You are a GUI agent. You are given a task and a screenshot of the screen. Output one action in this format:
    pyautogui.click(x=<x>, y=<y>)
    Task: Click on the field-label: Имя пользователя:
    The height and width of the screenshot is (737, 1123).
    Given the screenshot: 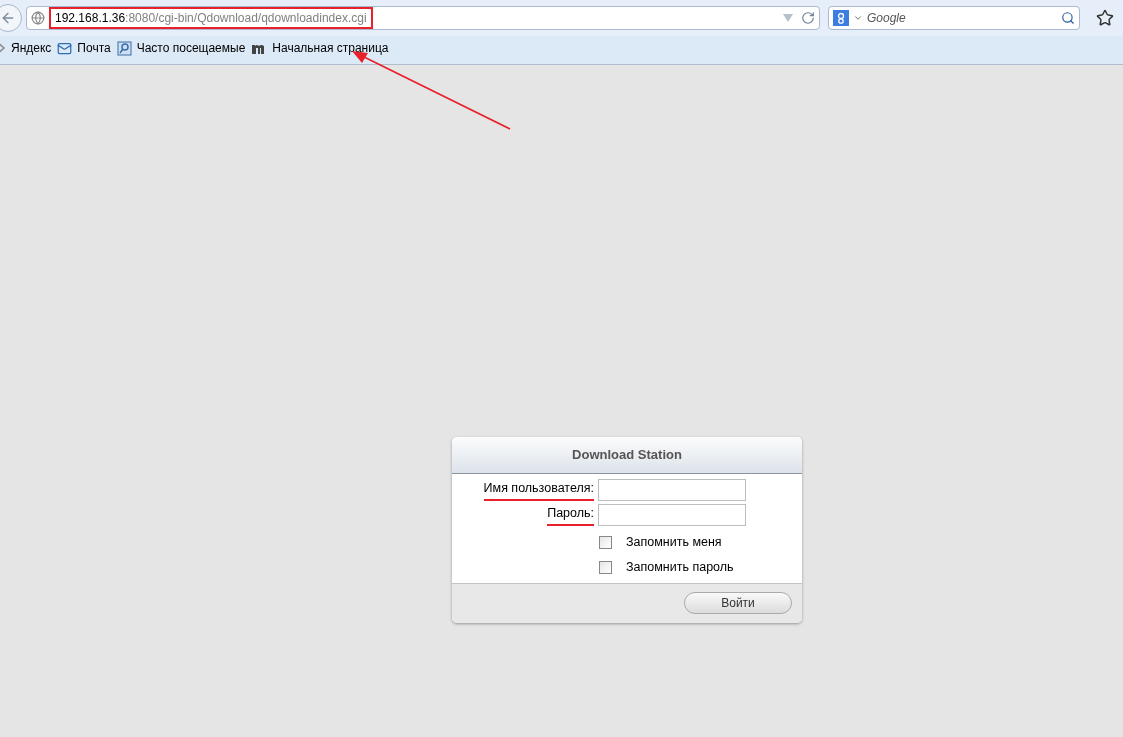 What is the action you would take?
    pyautogui.click(x=538, y=490)
    